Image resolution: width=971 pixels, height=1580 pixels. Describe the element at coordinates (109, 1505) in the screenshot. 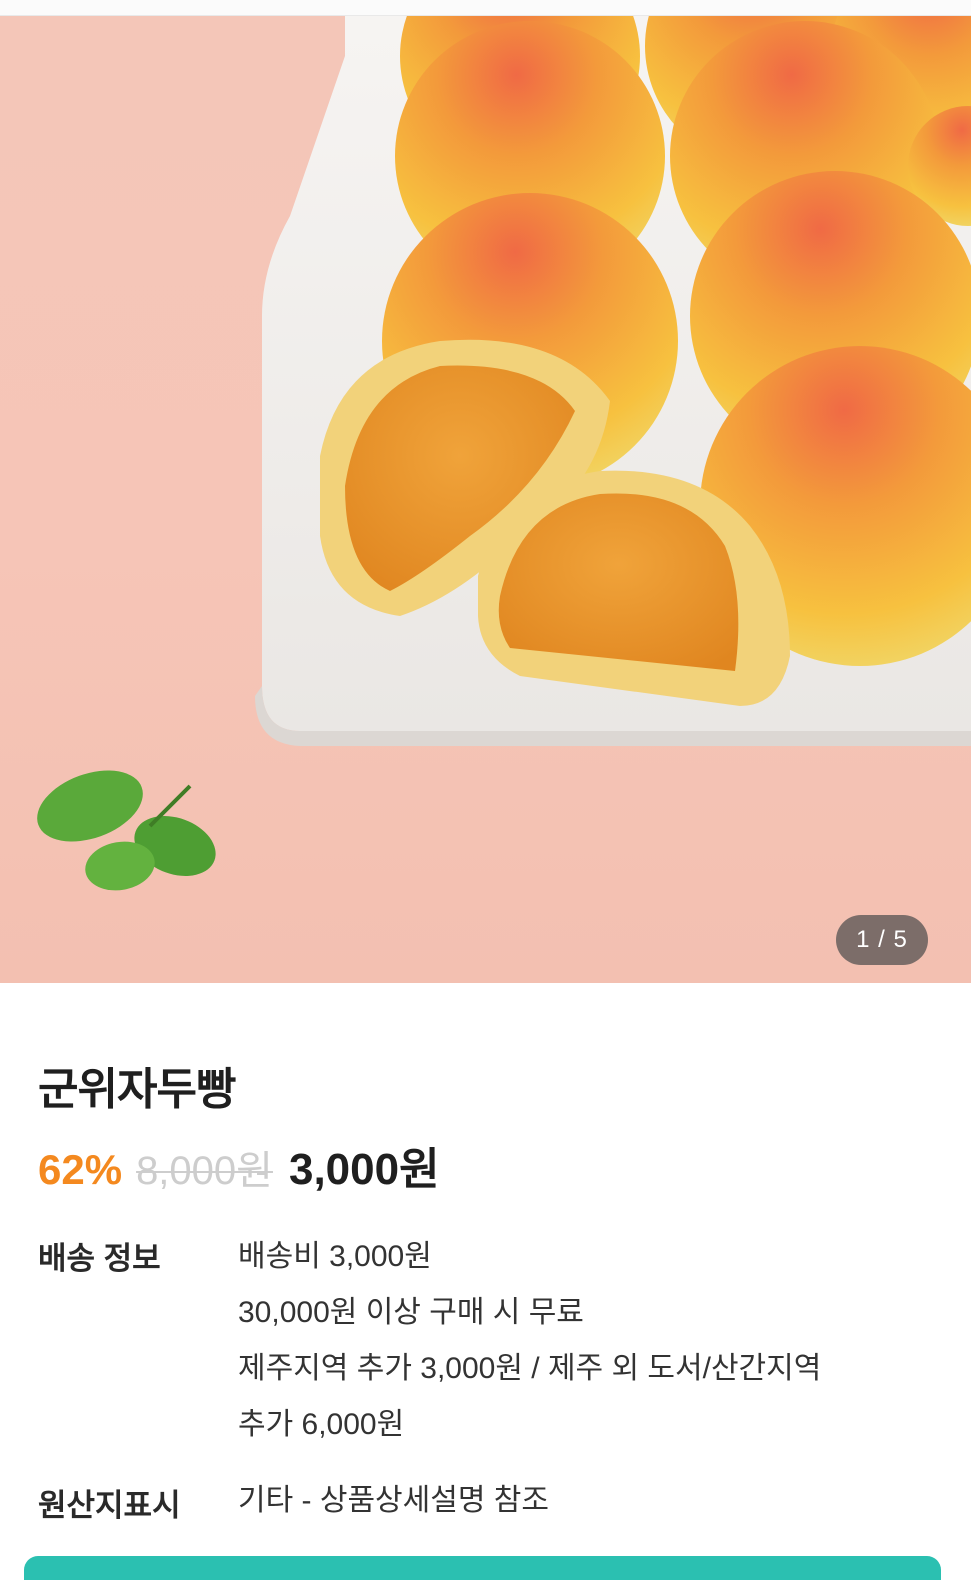

I see `origin-label: 원산지표시` at that location.